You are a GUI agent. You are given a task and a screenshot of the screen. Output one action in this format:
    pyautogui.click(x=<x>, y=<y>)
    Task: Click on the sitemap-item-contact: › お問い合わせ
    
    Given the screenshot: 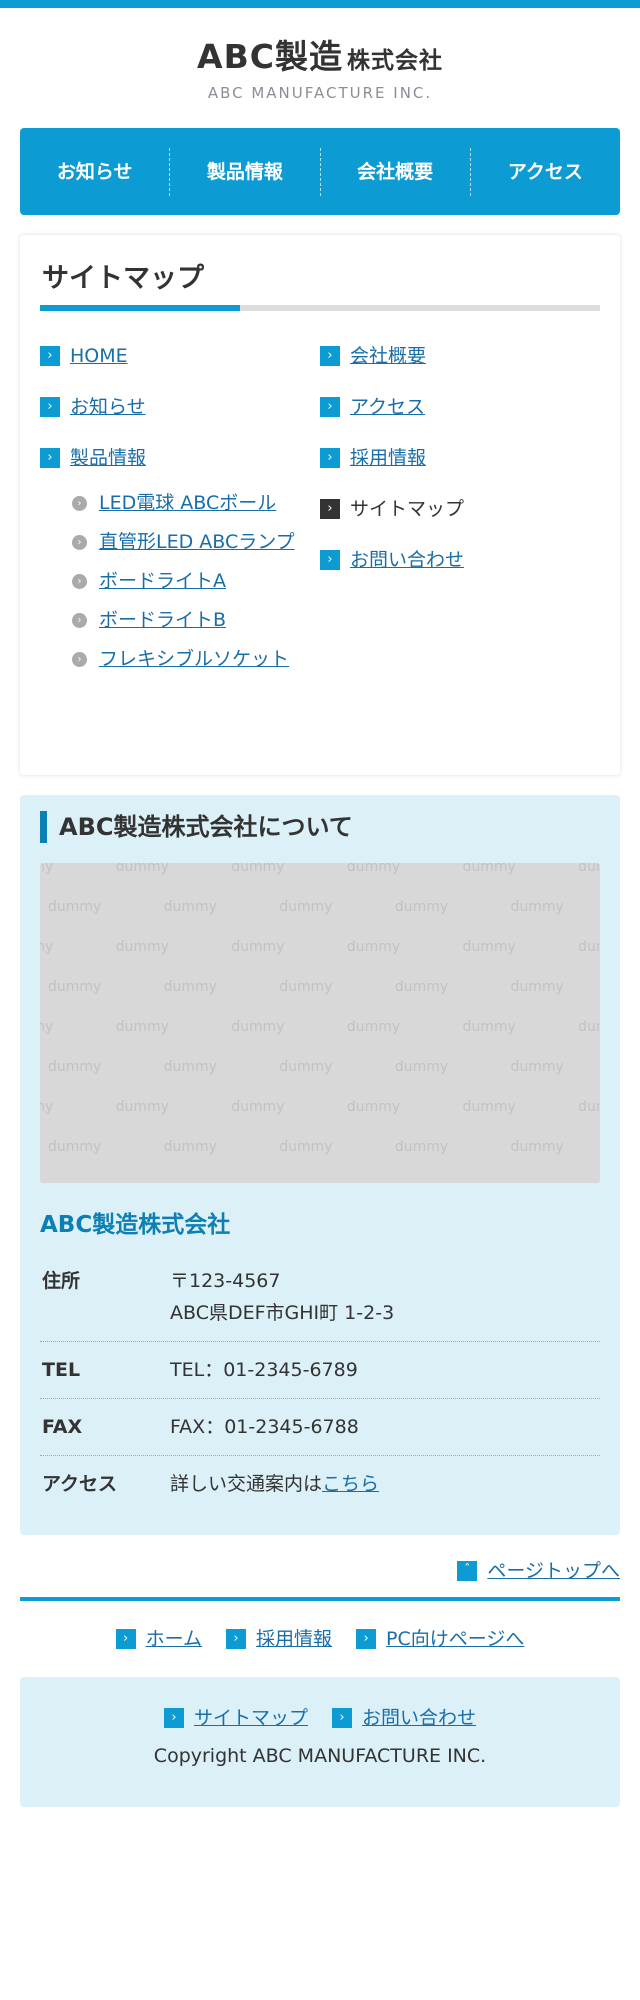 What is the action you would take?
    pyautogui.click(x=460, y=572)
    